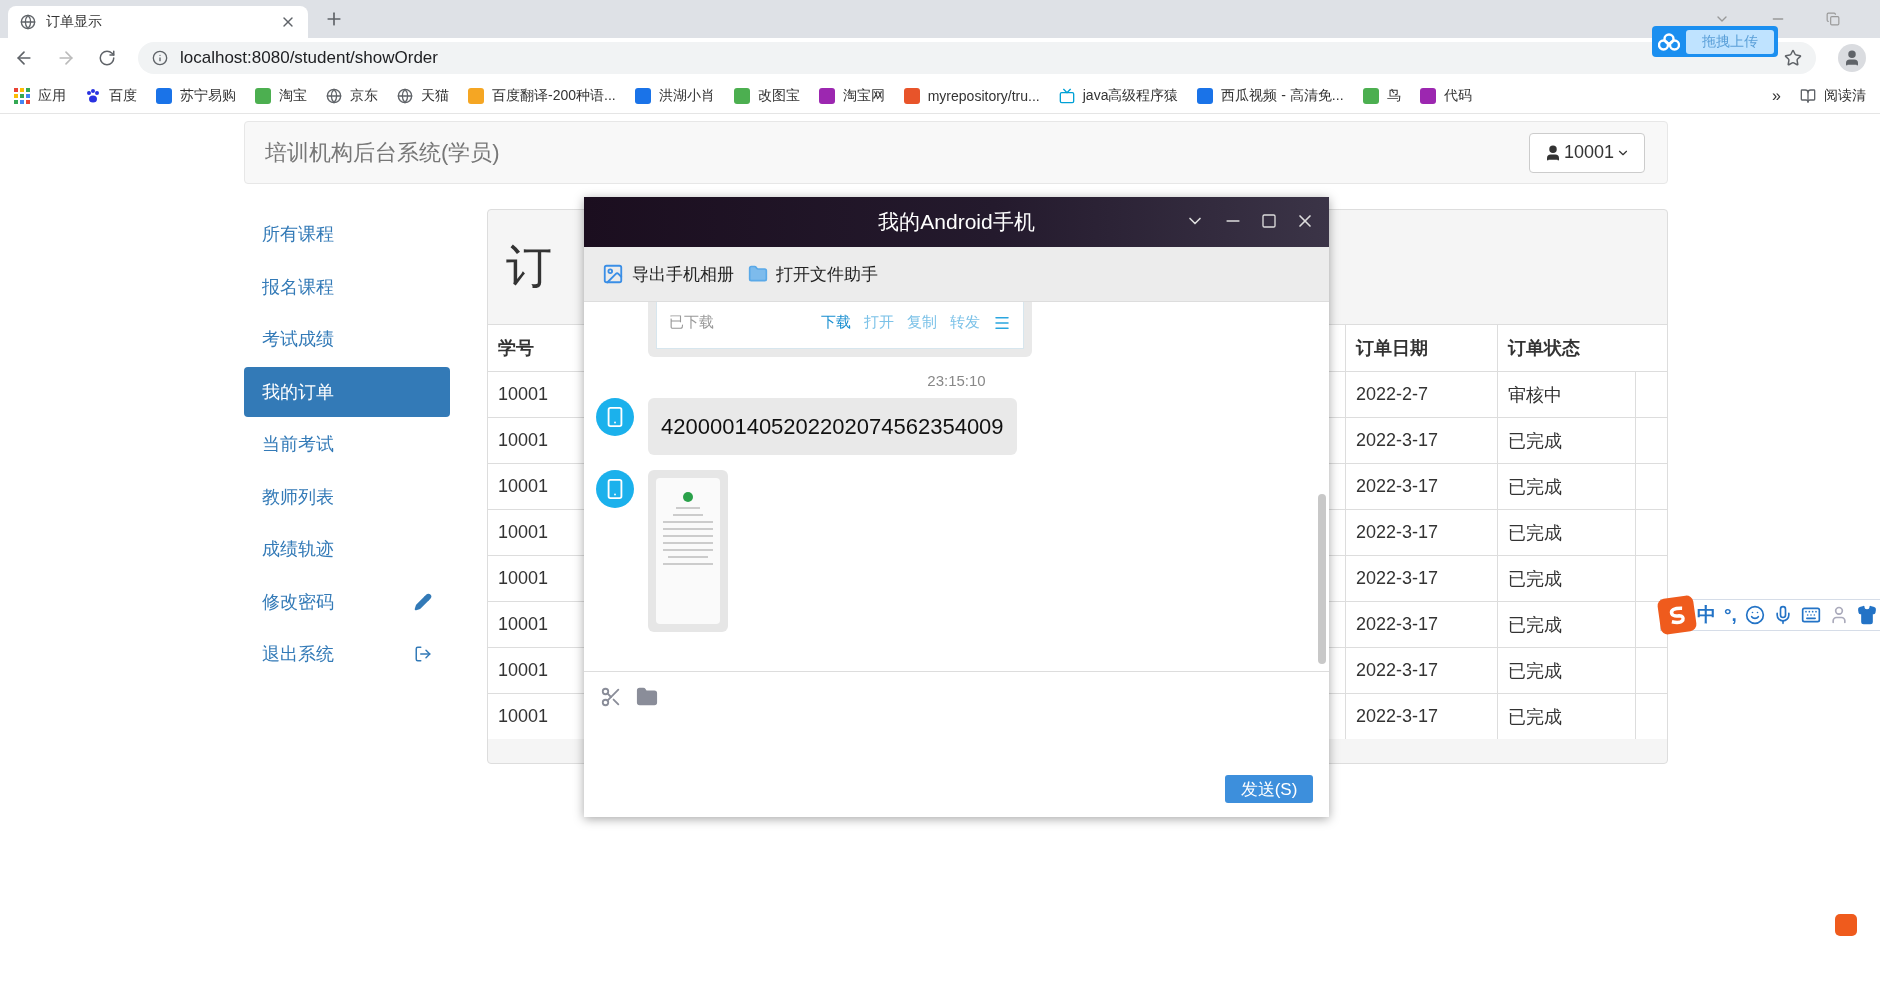  I want to click on bookmark-item: 百度, so click(111, 95).